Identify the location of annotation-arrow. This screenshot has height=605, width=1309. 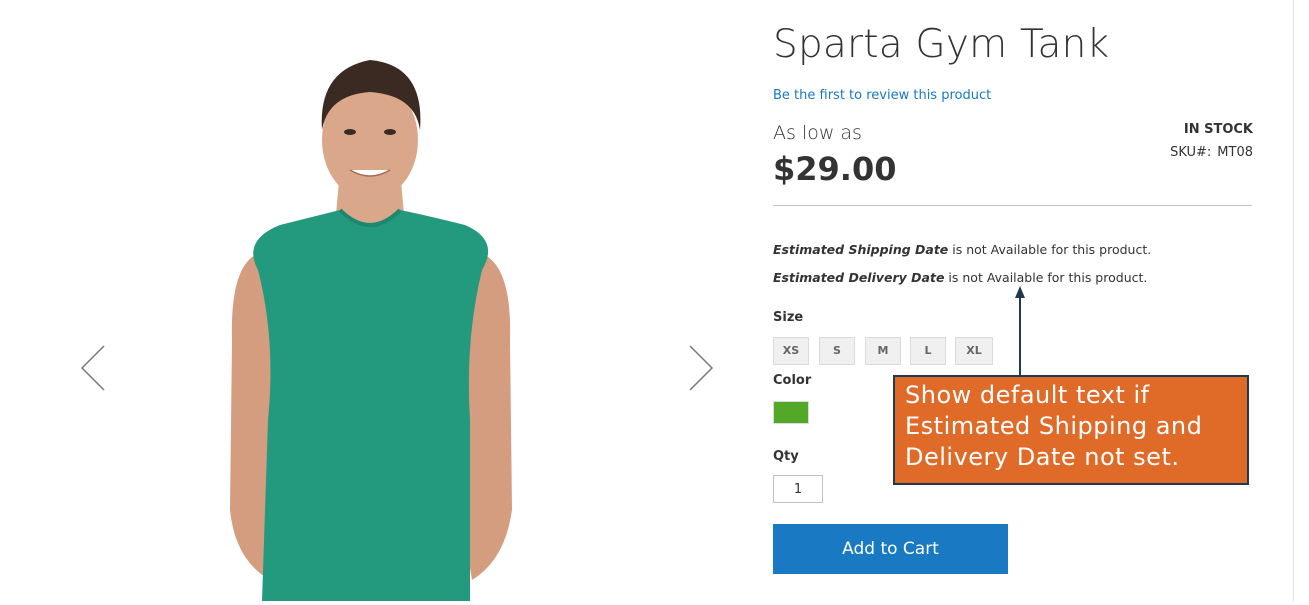
(1020, 332).